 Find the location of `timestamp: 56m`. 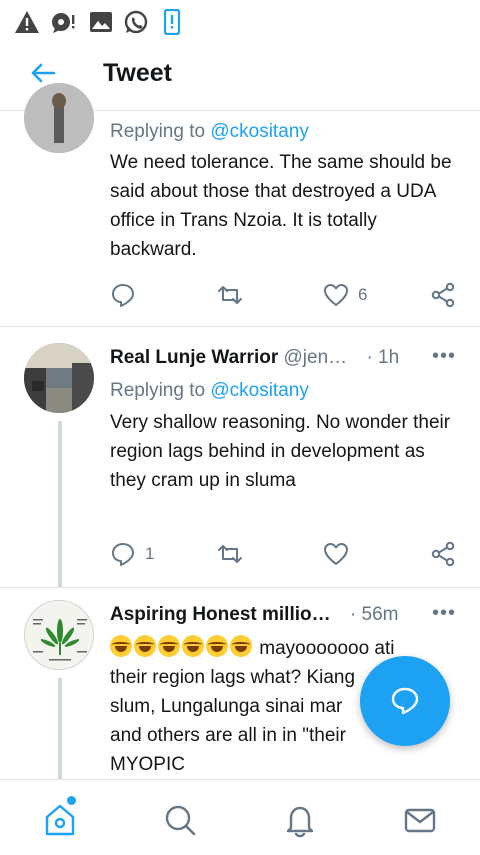

timestamp: 56m is located at coordinates (380, 614).